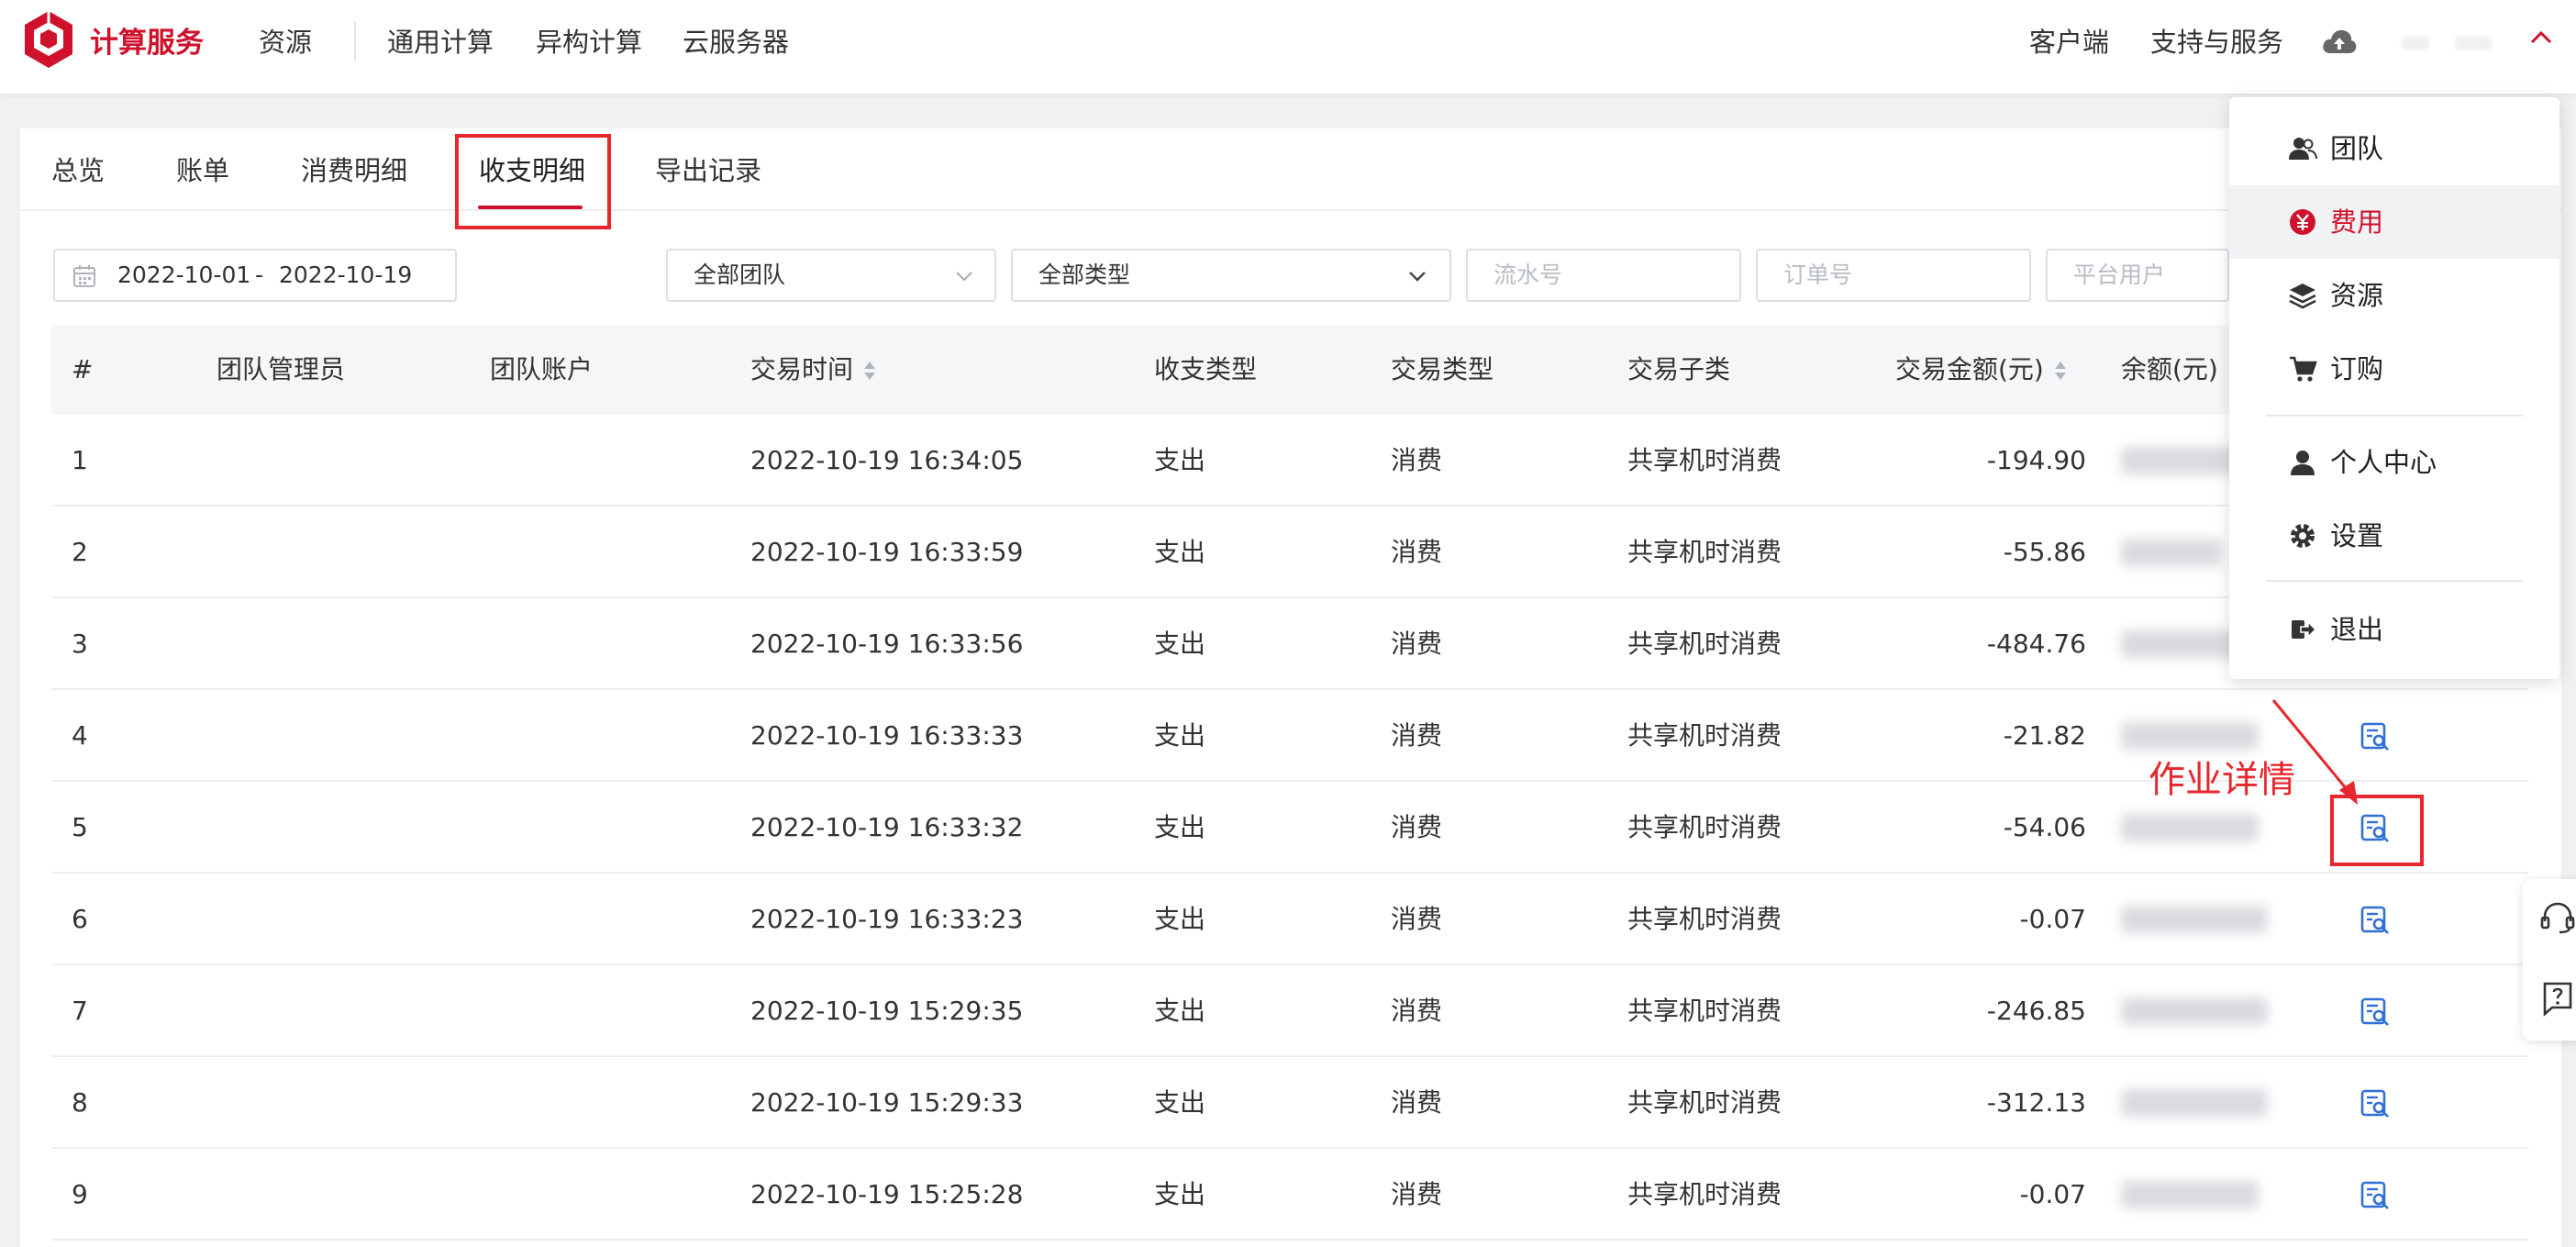 Image resolution: width=2576 pixels, height=1247 pixels. I want to click on menu-item-order: 订购, so click(2394, 369).